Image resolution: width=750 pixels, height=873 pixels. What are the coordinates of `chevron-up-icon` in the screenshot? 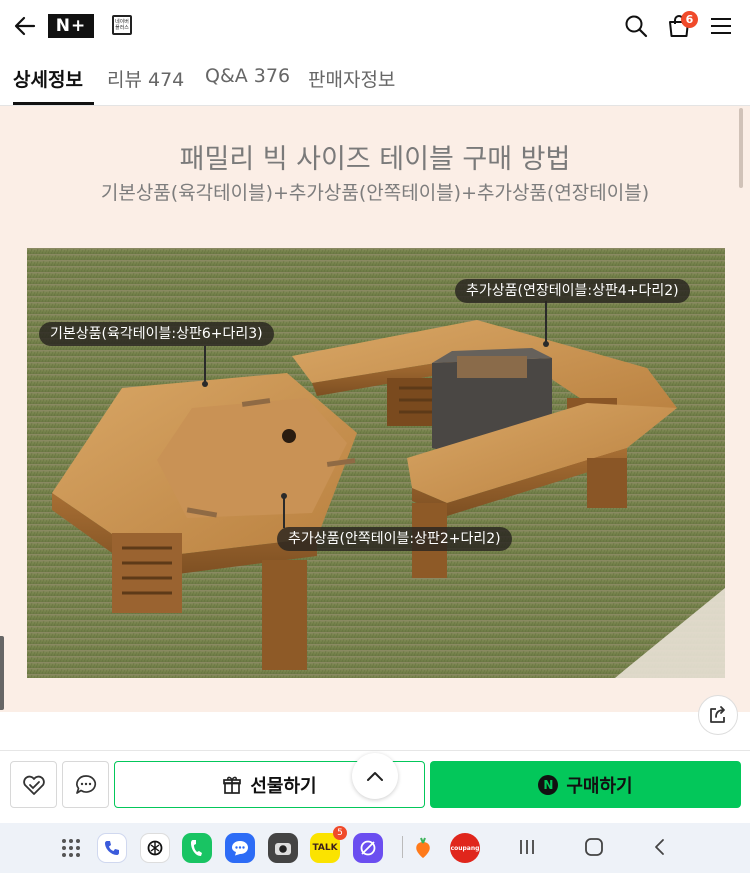 It's located at (375, 776).